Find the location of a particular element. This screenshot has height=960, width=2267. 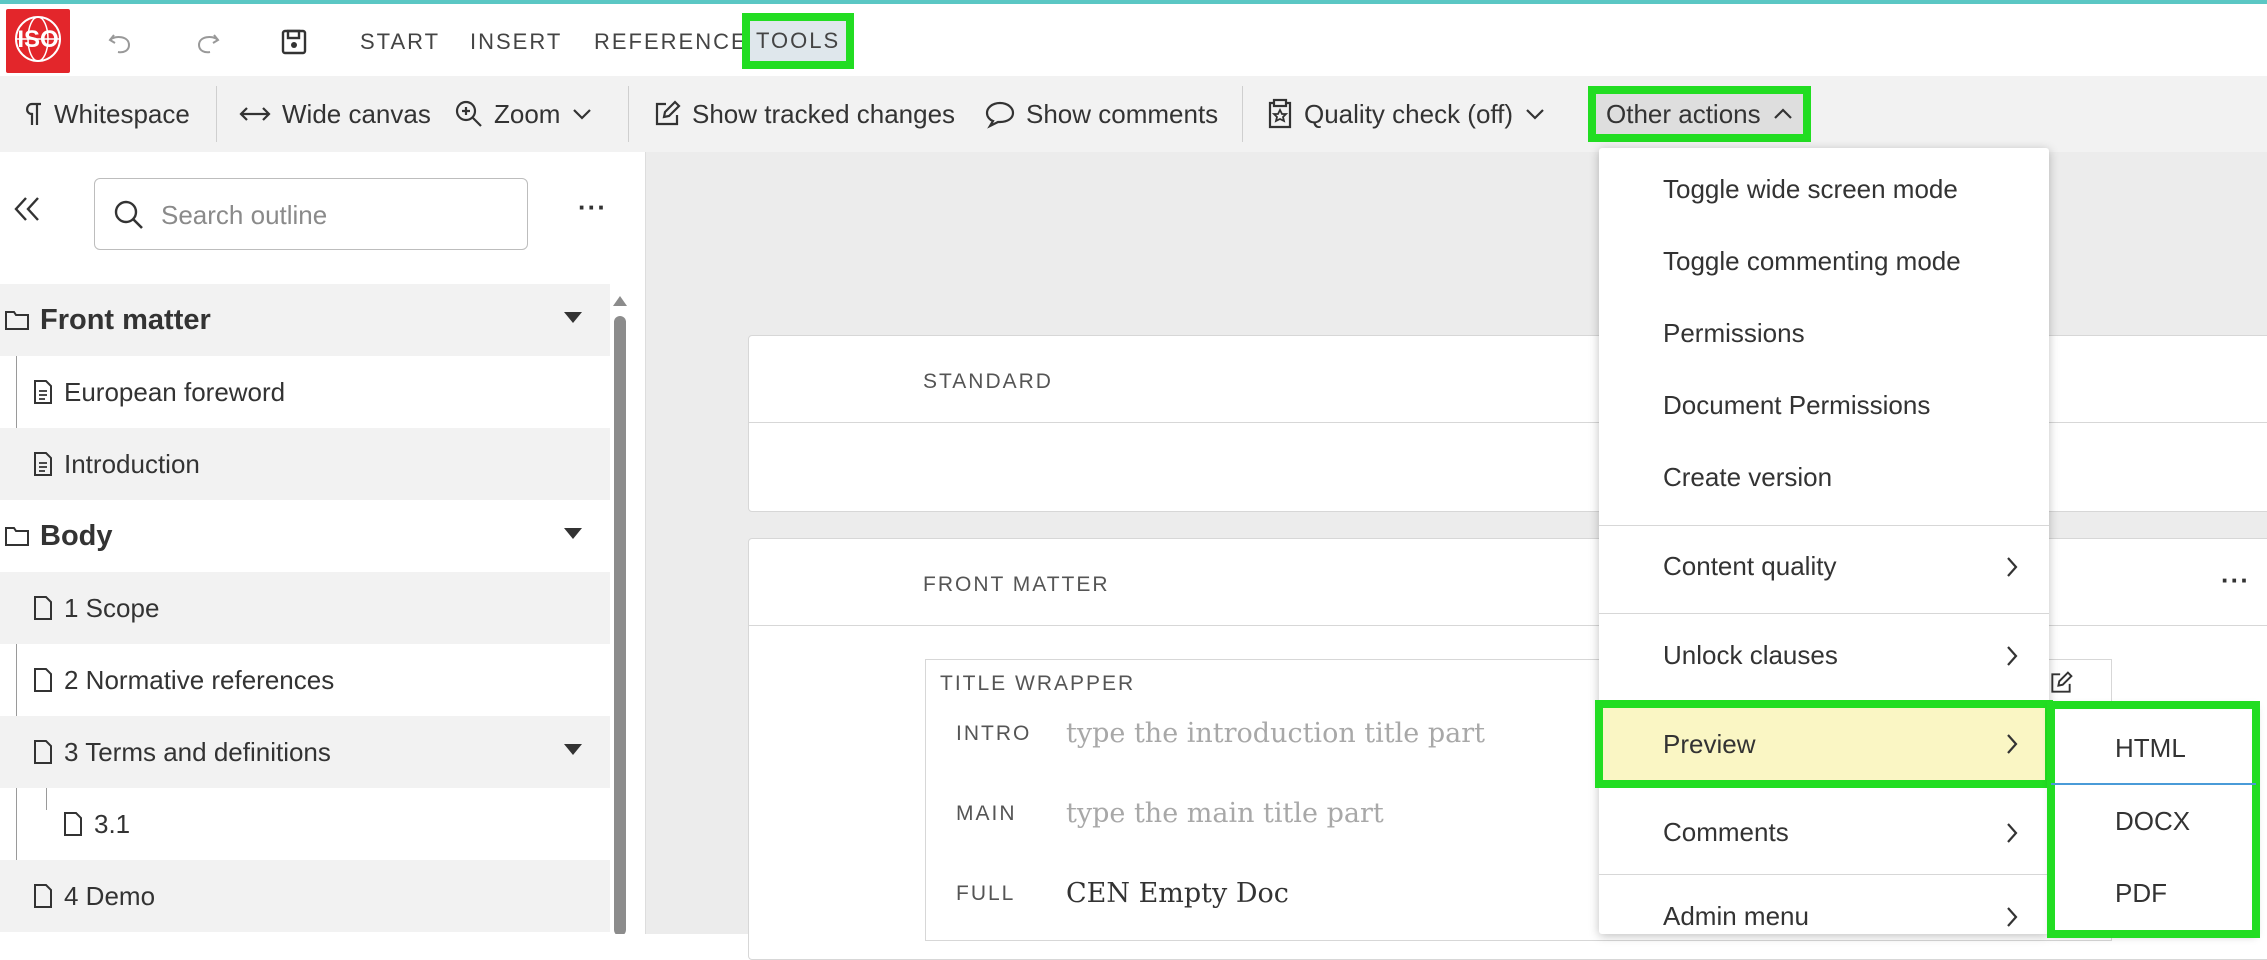

outline-item-label: European foreword is located at coordinates (175, 391).